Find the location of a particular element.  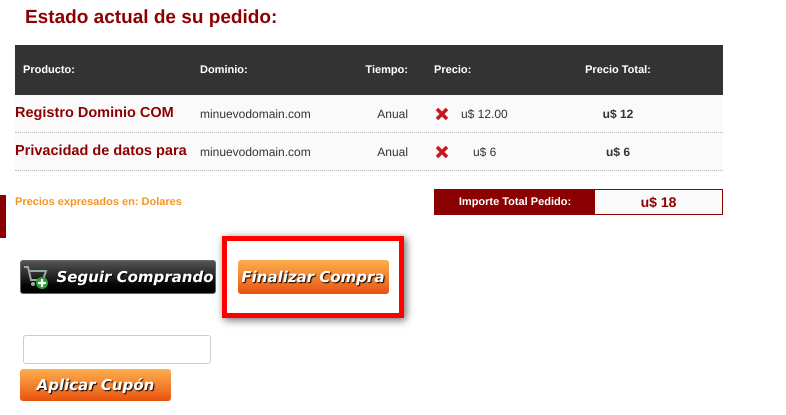

continue-shopping-button: Seguir Comprando is located at coordinates (118, 277).